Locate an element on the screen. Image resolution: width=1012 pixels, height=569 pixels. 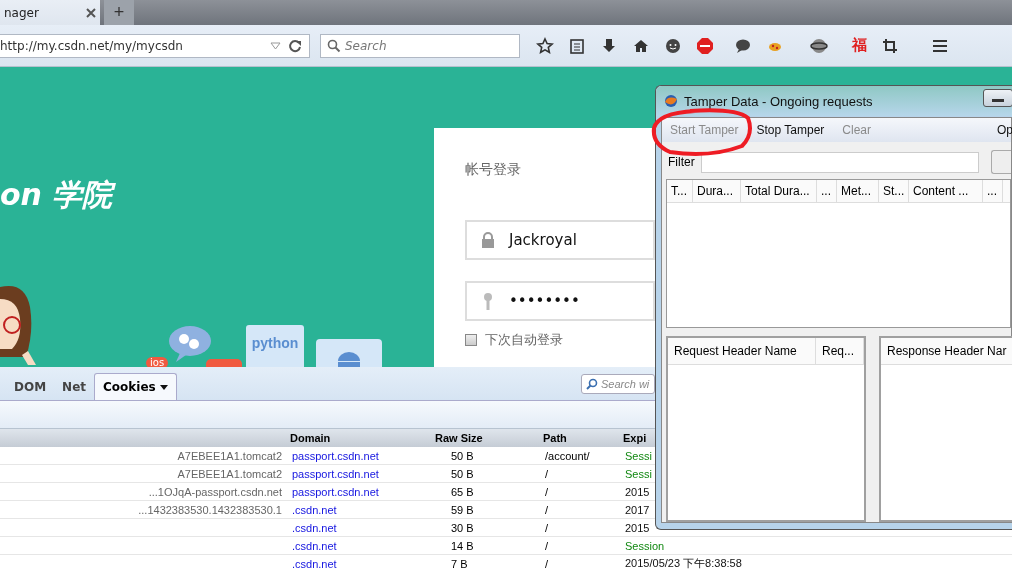
cookie-name: ...1432383530.1432383530.1 is located at coordinates (210, 509).